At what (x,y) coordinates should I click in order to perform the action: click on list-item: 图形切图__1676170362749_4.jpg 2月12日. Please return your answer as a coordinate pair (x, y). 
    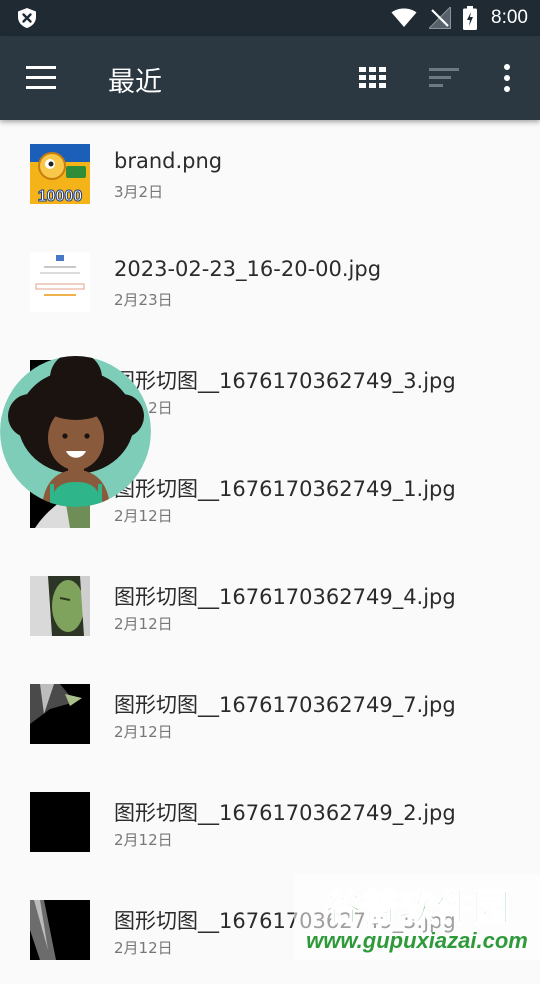
    Looking at the image, I should click on (270, 606).